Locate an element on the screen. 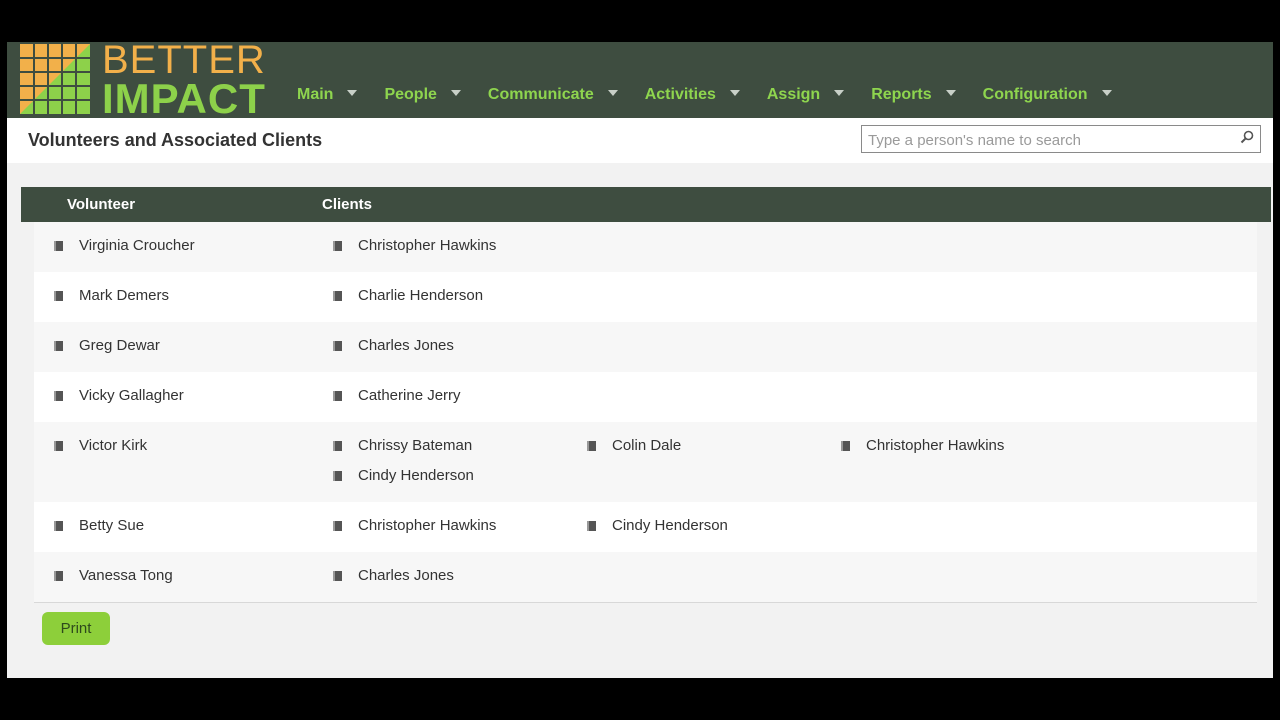 This screenshot has height=720, width=1280. volunteer-name-text: Mark Demers is located at coordinates (124, 295).